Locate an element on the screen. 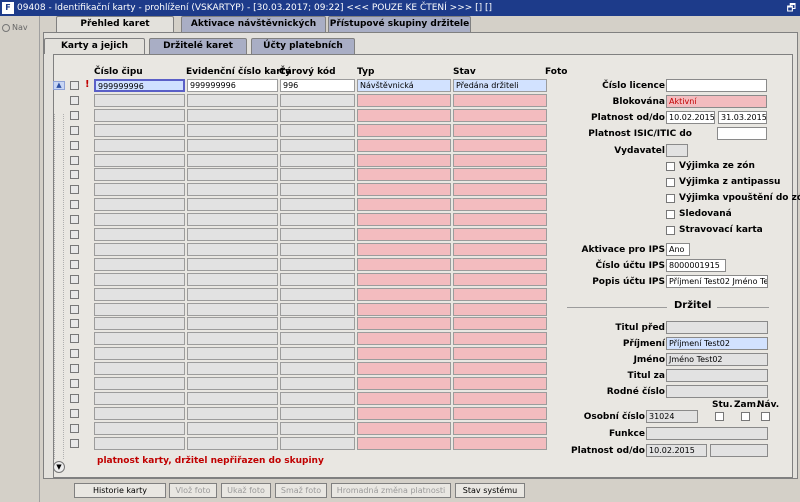 The height and width of the screenshot is (502, 800). stav-systemu-button: Stav systému is located at coordinates (490, 490).